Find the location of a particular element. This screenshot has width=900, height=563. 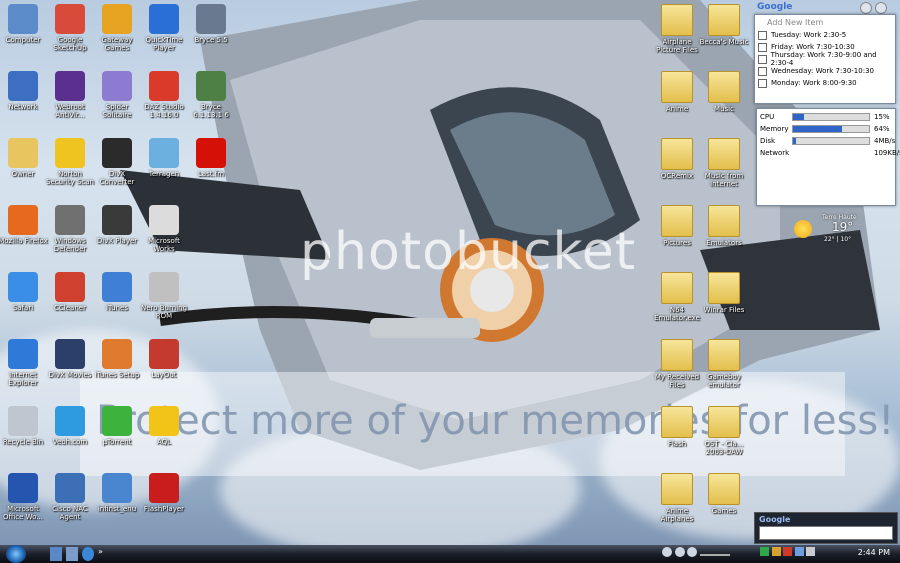

media-play-icon is located at coordinates (679, 552).